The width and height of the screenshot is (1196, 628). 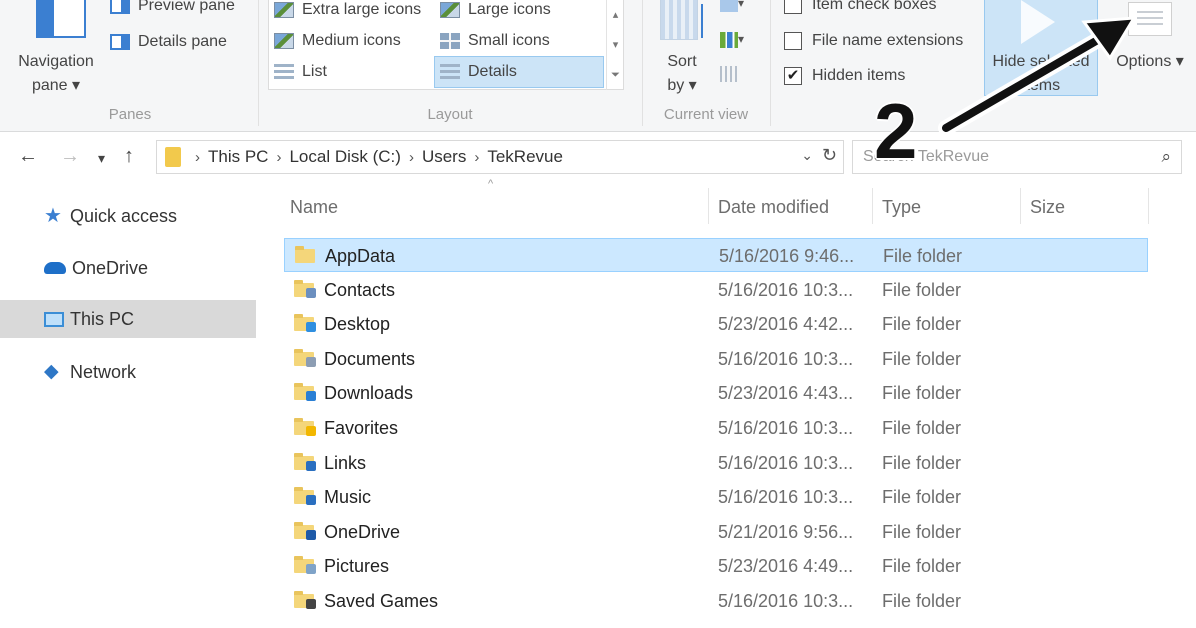 I want to click on breadcrumb-this-pc: This PC, so click(x=238, y=157).